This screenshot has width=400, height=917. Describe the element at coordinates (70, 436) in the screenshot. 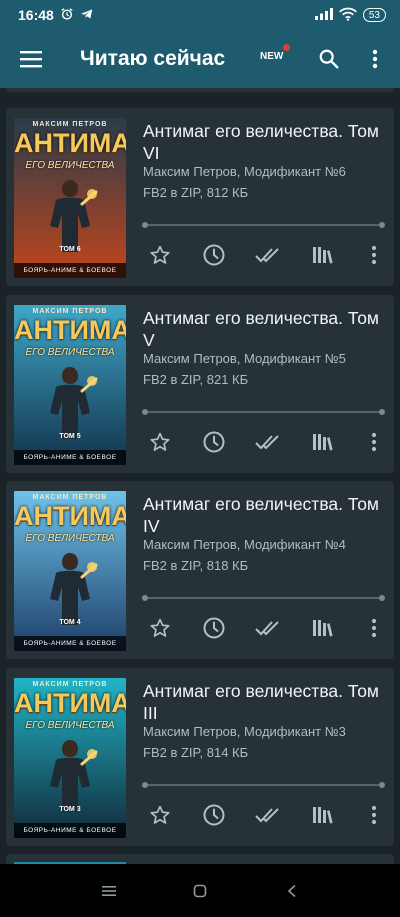

I see `cover-volume: ТОМ 5` at that location.